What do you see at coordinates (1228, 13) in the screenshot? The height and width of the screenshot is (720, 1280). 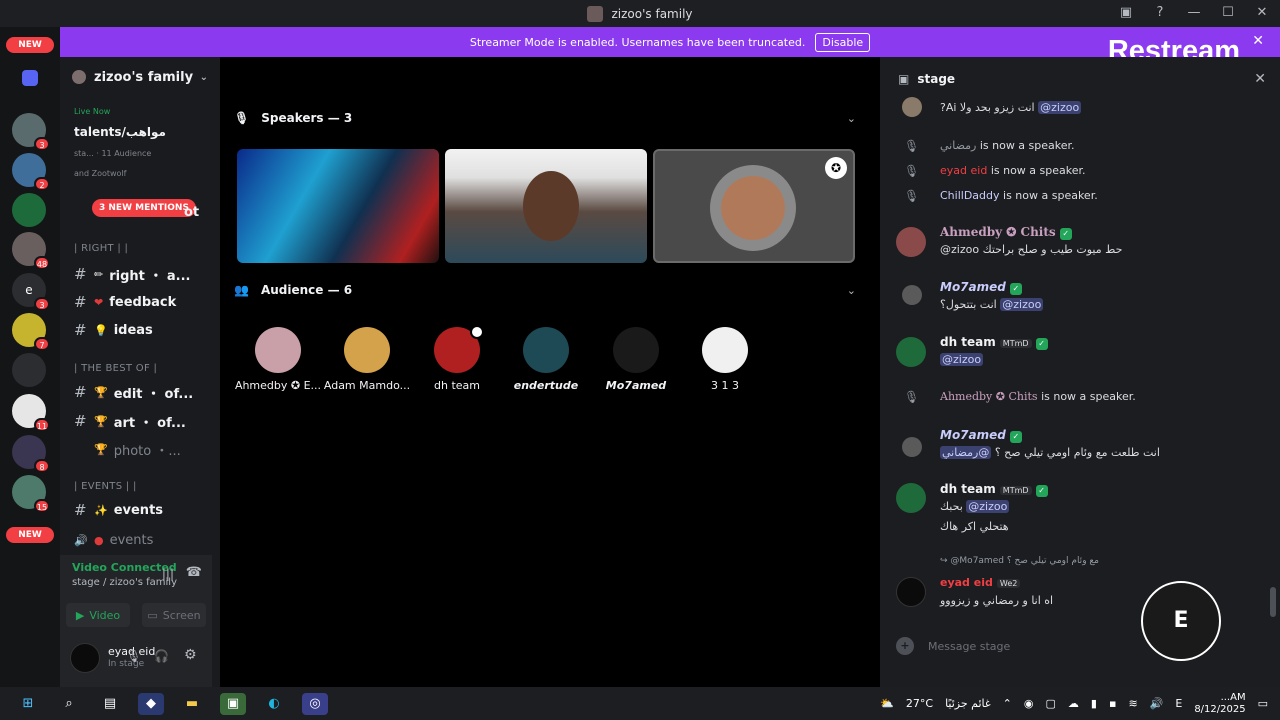 I see `maximize-icon: ☐` at bounding box center [1228, 13].